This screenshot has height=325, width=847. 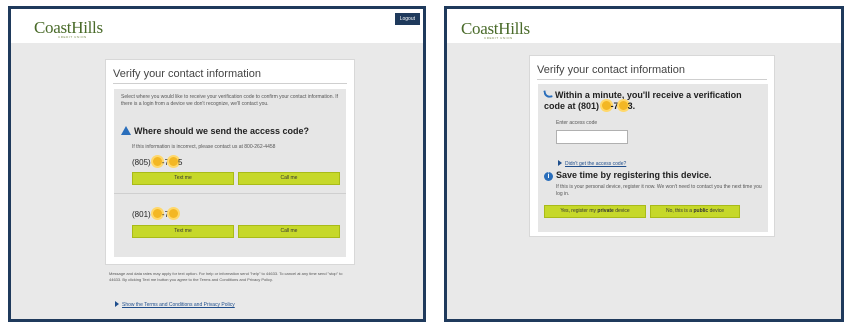 I want to click on phone-area: (801), so click(x=589, y=106).